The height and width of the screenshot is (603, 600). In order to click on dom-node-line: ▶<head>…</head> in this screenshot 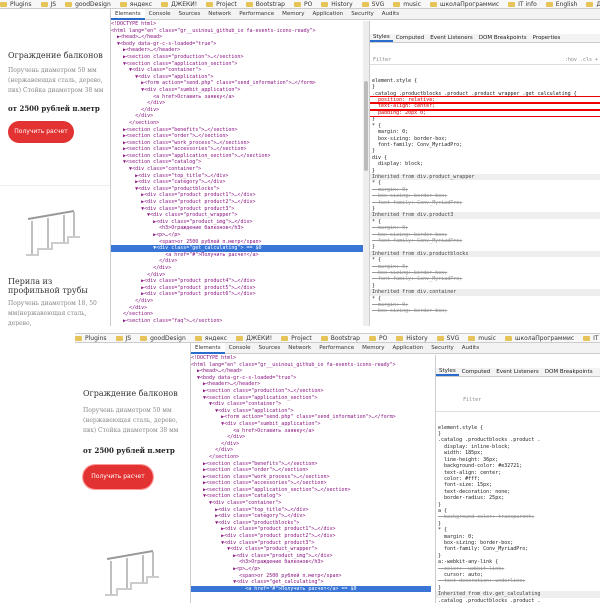, I will do `click(311, 371)`.